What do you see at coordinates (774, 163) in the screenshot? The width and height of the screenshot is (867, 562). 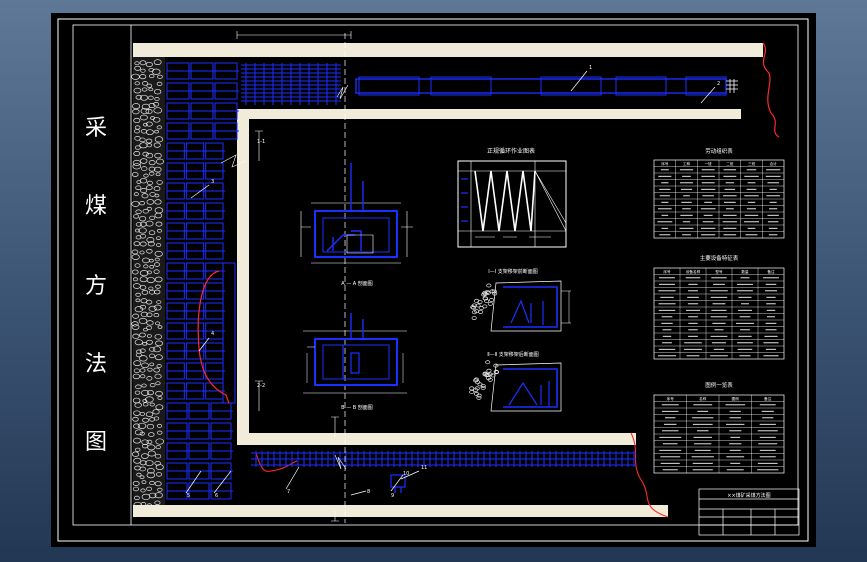 I see `labor-table-header: 合计` at bounding box center [774, 163].